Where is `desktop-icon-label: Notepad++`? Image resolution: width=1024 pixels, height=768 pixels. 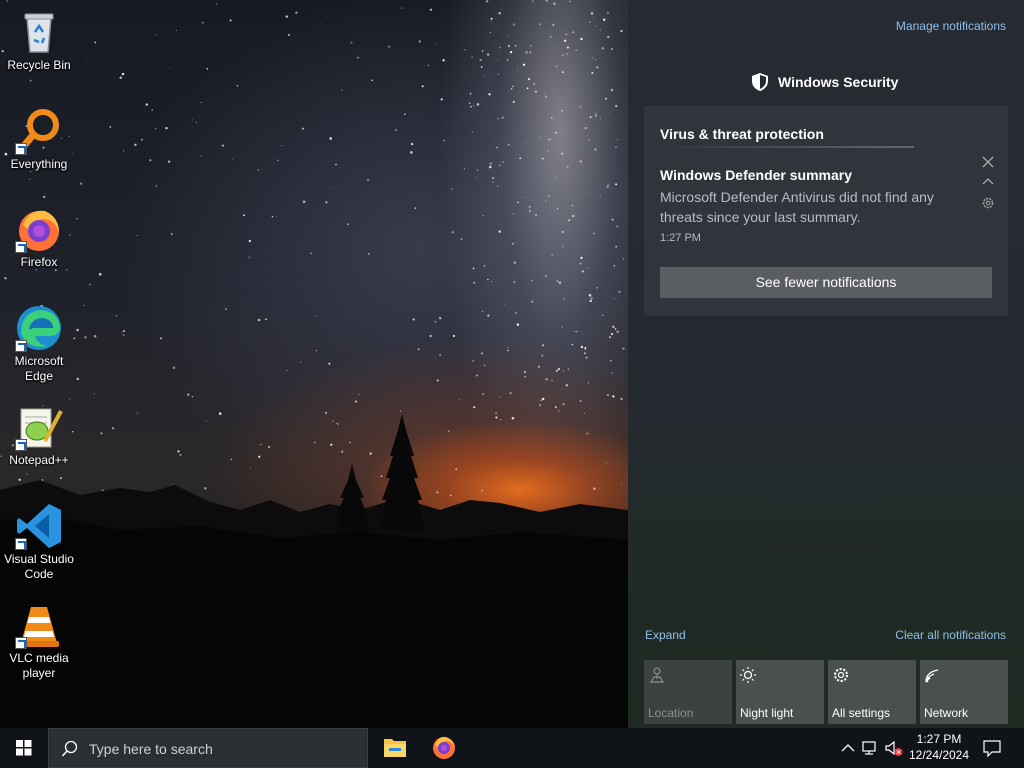 desktop-icon-label: Notepad++ is located at coordinates (39, 460).